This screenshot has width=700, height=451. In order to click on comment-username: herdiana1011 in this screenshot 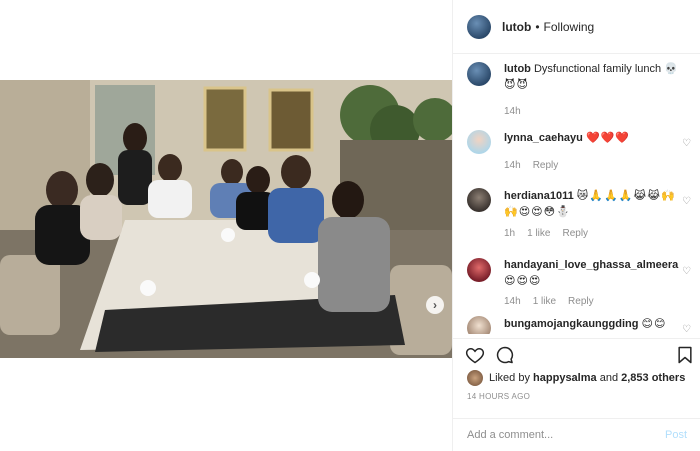, I will do `click(539, 196)`.